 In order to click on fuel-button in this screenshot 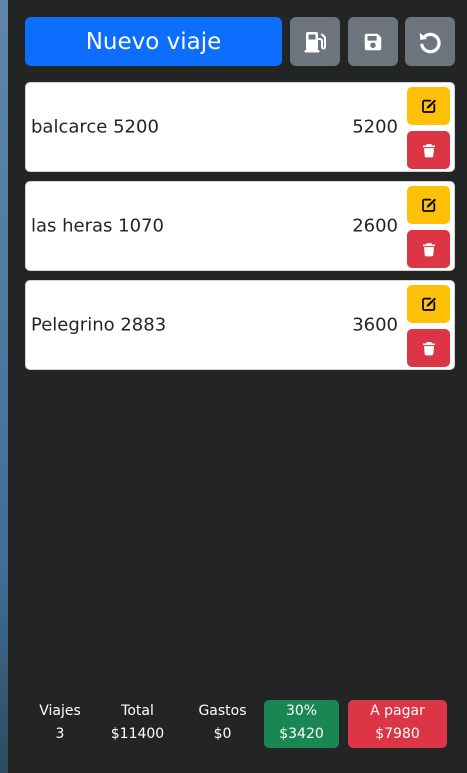, I will do `click(315, 41)`.